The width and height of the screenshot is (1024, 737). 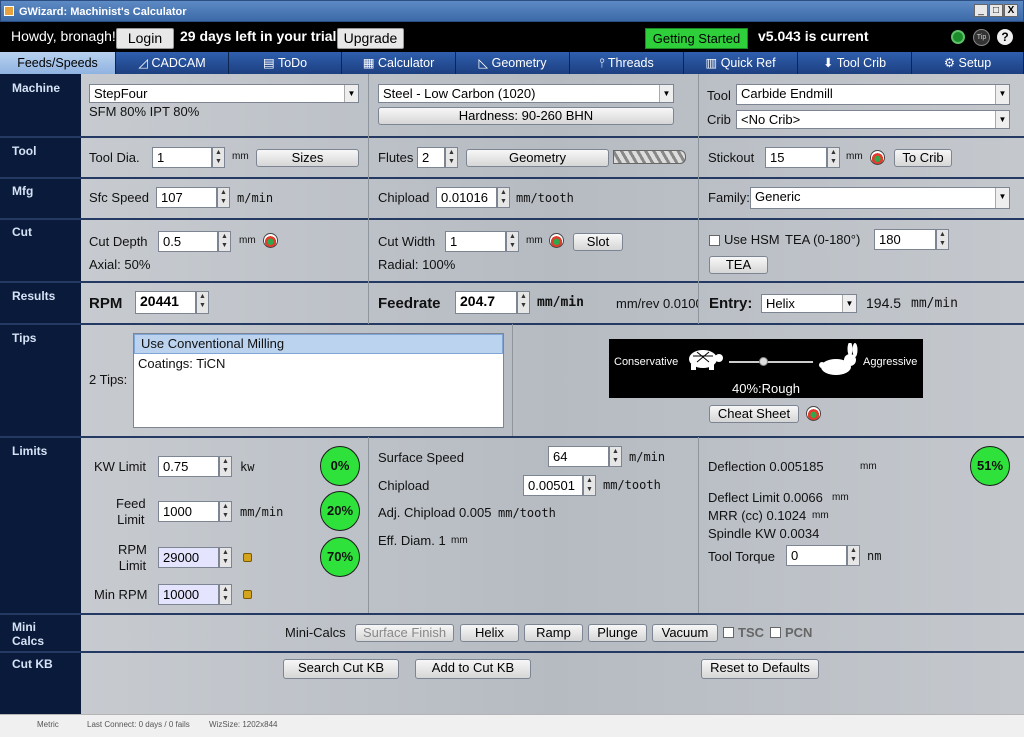 I want to click on cut-depth-input: 0.5, so click(x=188, y=241).